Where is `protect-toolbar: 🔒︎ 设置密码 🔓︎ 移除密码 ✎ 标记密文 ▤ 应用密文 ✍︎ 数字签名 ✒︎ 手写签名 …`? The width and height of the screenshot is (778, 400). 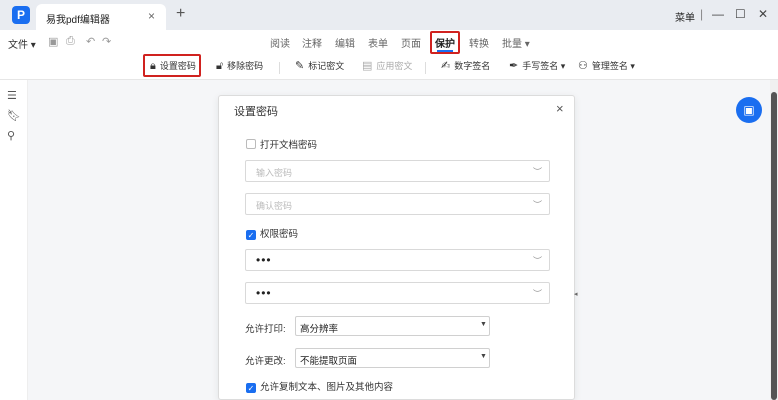 protect-toolbar: 🔒︎ 设置密码 🔓︎ 移除密码 ✎ 标记密文 ▤ 应用密文 ✍︎ 数字签名 ✒︎ 手写签名 … is located at coordinates (389, 67).